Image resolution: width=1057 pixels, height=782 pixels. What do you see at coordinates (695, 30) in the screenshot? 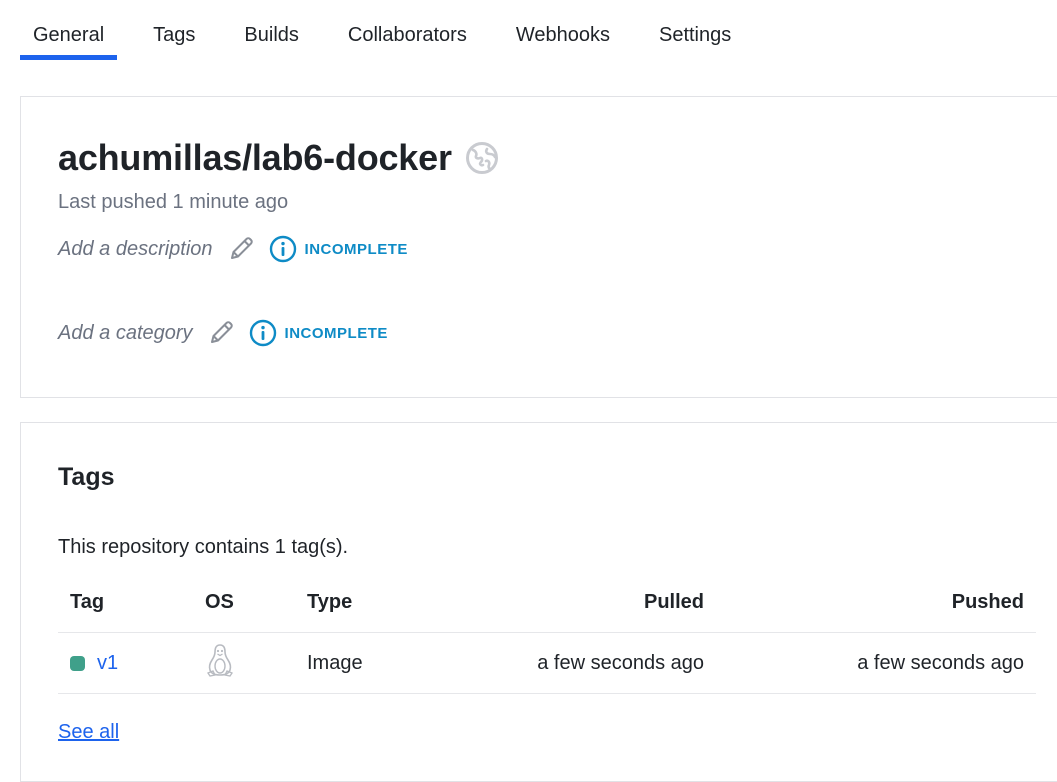
I see `tab-settings: Settings` at bounding box center [695, 30].